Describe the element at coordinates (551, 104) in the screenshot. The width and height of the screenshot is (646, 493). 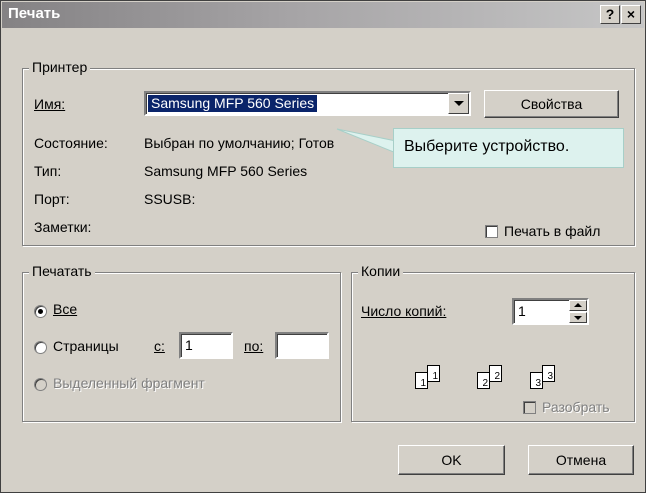
I see `properties-button: Свойства` at that location.